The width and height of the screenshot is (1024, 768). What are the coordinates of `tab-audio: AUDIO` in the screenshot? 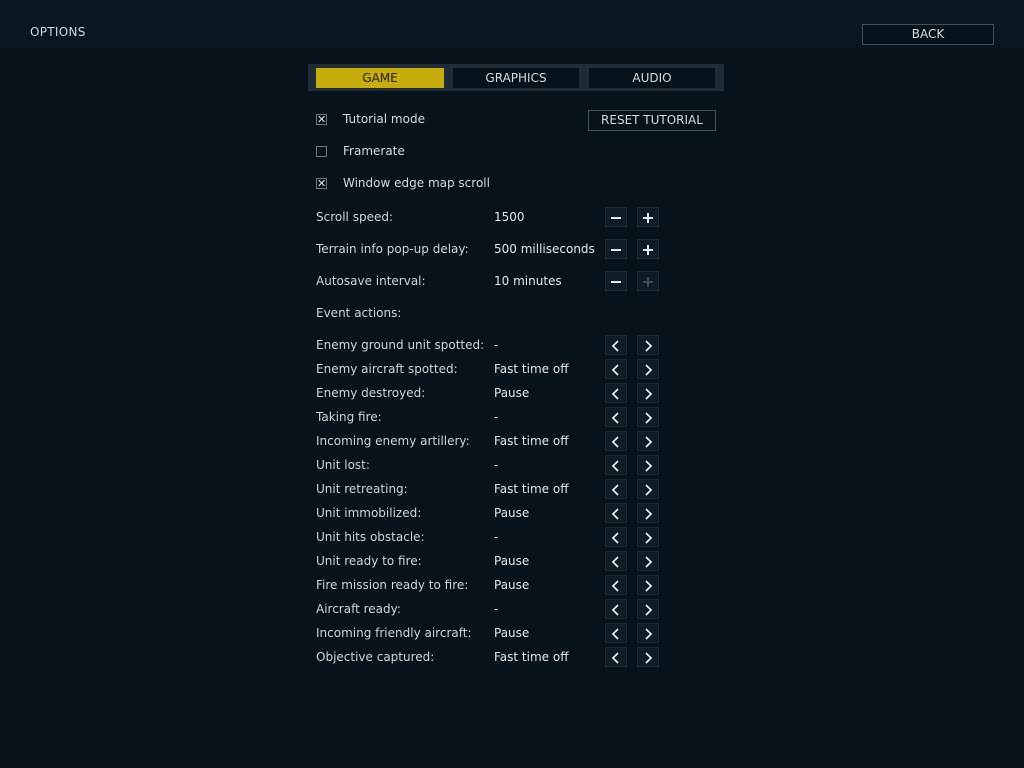 It's located at (652, 78).